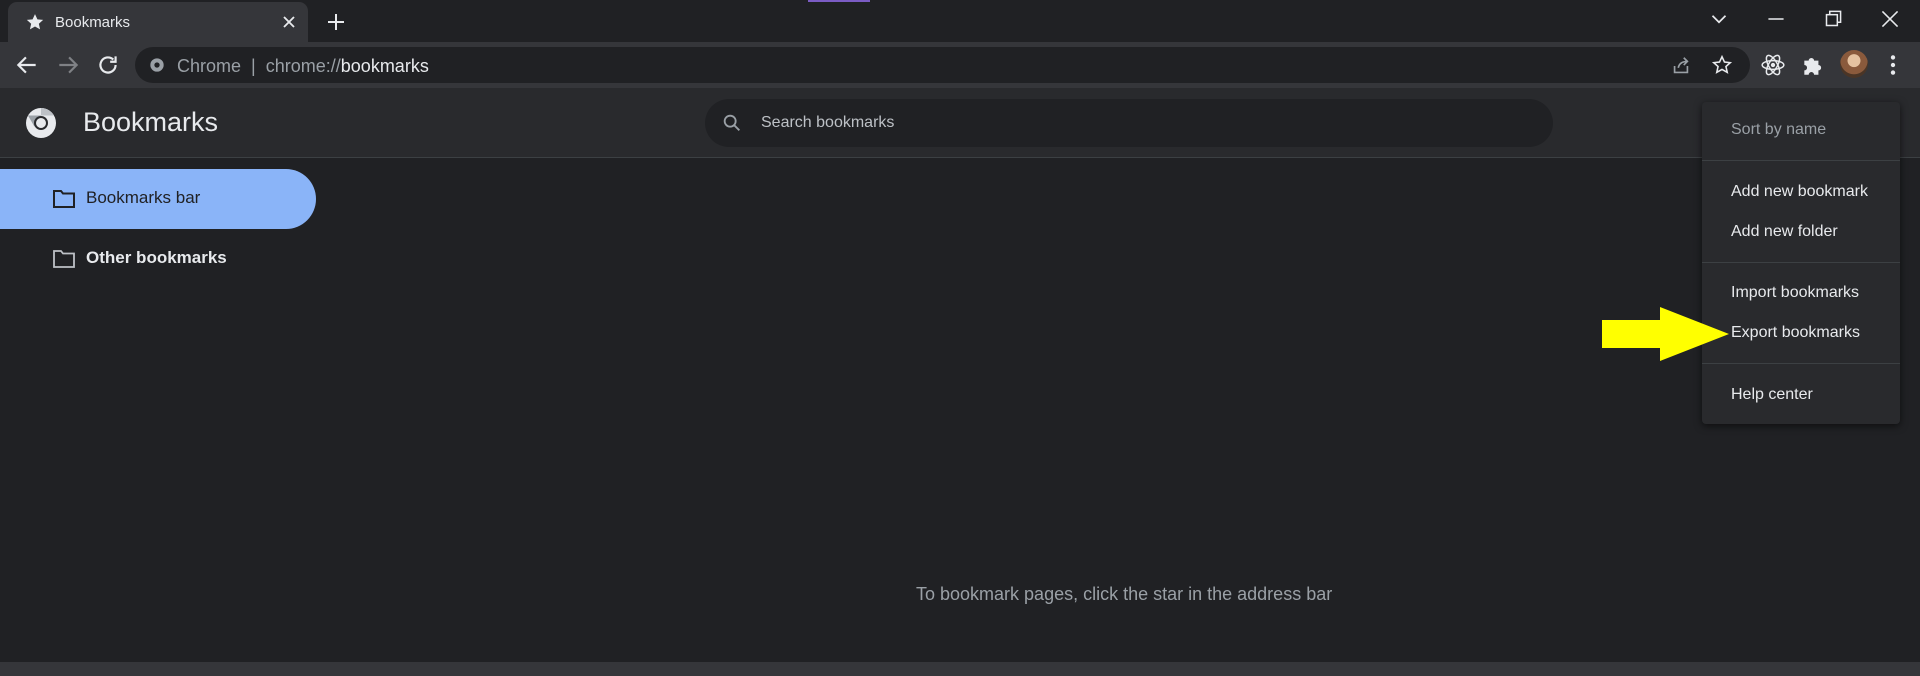 The width and height of the screenshot is (1920, 676). What do you see at coordinates (336, 22) in the screenshot?
I see `new-tab-icon` at bounding box center [336, 22].